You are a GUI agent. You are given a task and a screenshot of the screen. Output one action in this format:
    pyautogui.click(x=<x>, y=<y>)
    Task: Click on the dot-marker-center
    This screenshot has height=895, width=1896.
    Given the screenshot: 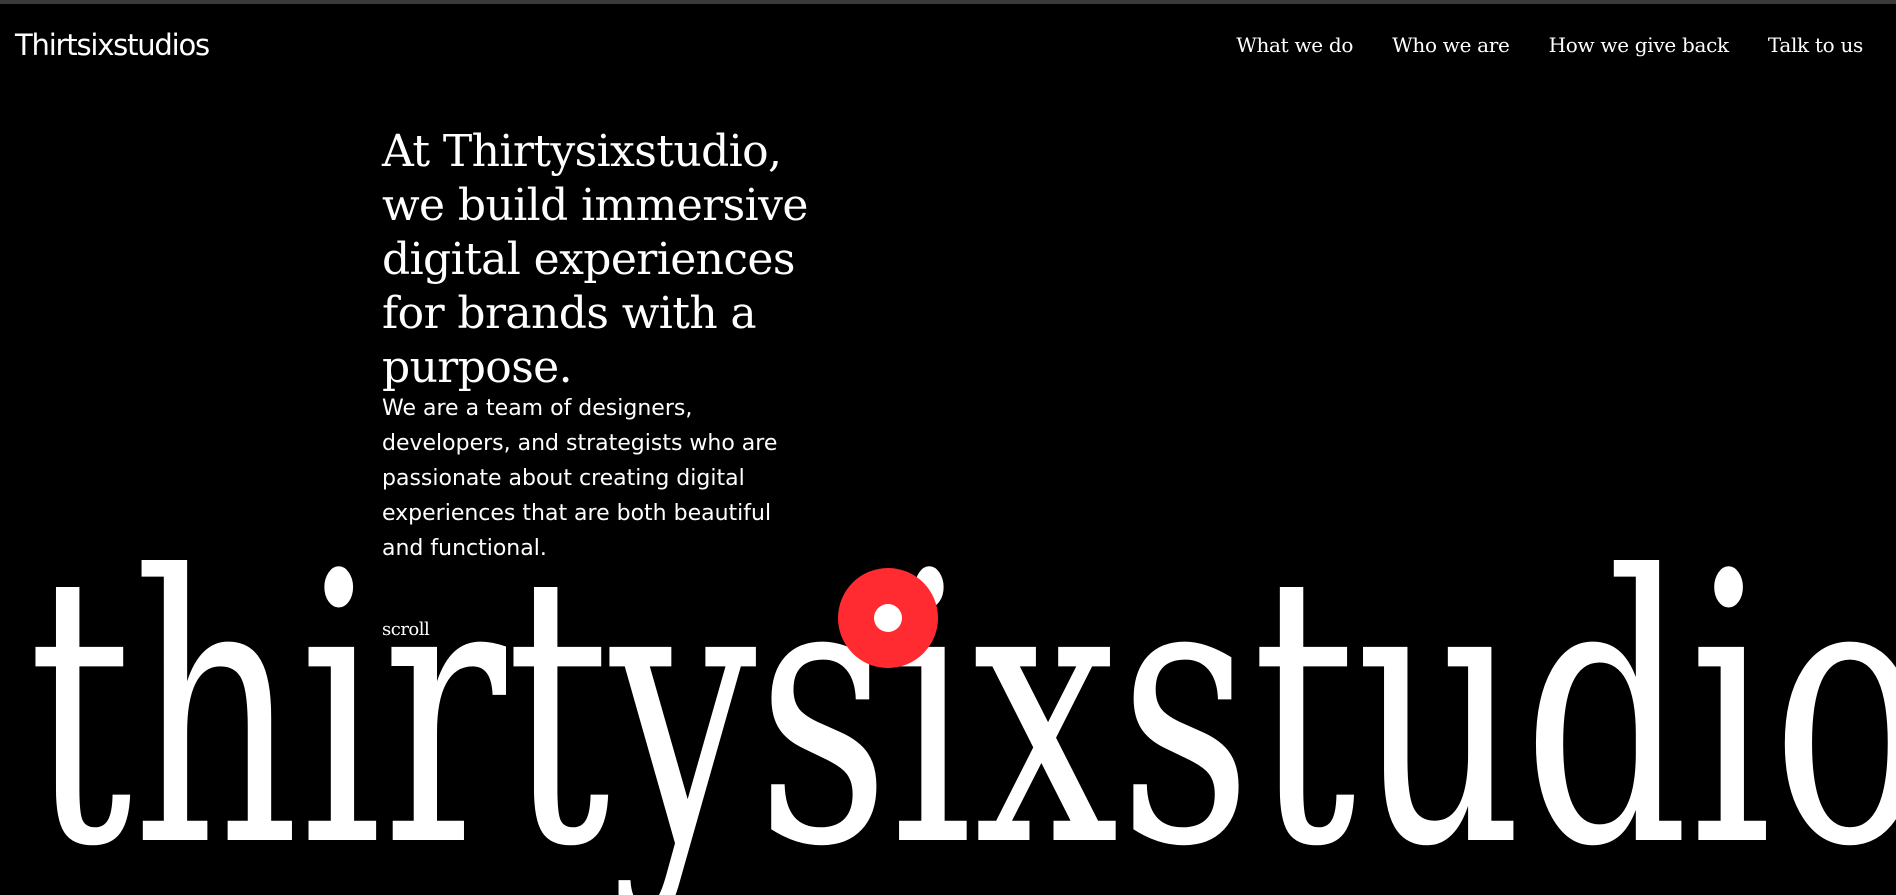 What is the action you would take?
    pyautogui.click(x=888, y=618)
    